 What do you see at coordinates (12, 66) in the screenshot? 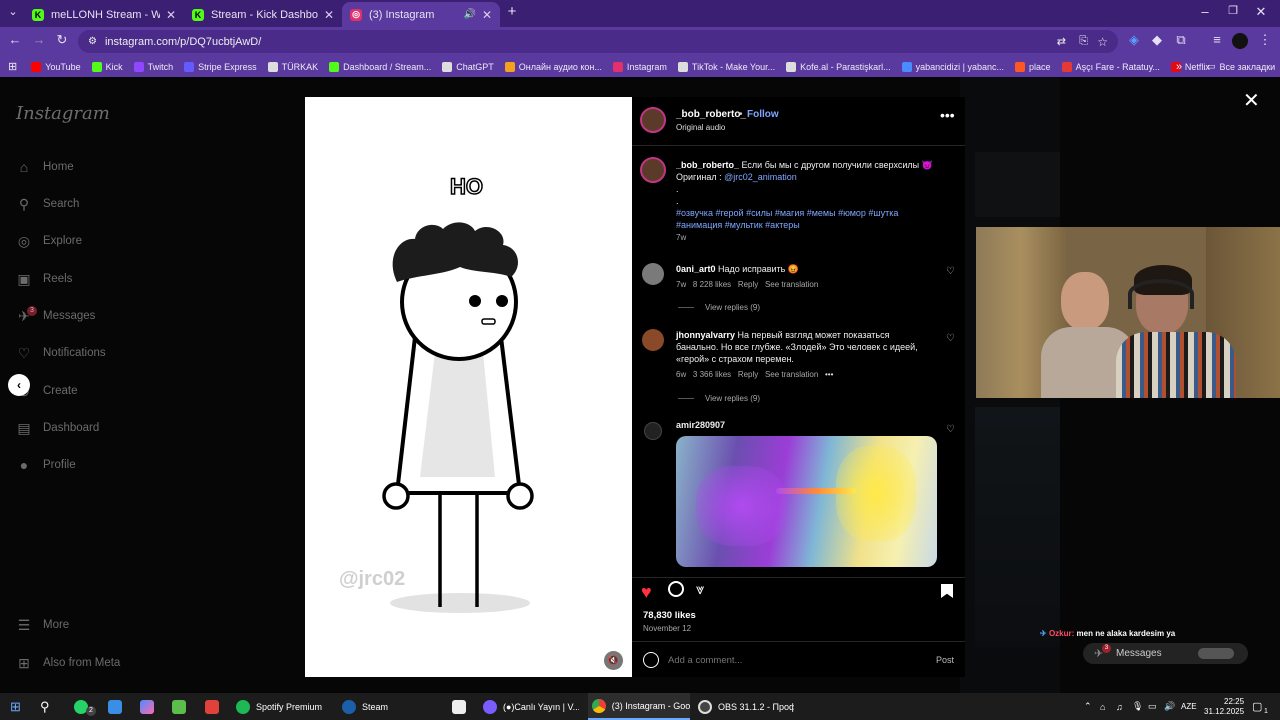
I see `apps-icon: ⊞` at bounding box center [12, 66].